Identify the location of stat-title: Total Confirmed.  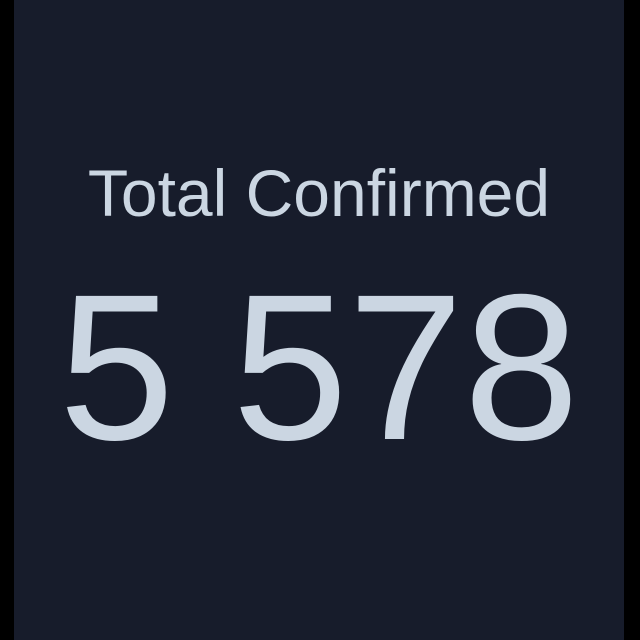
(319, 193).